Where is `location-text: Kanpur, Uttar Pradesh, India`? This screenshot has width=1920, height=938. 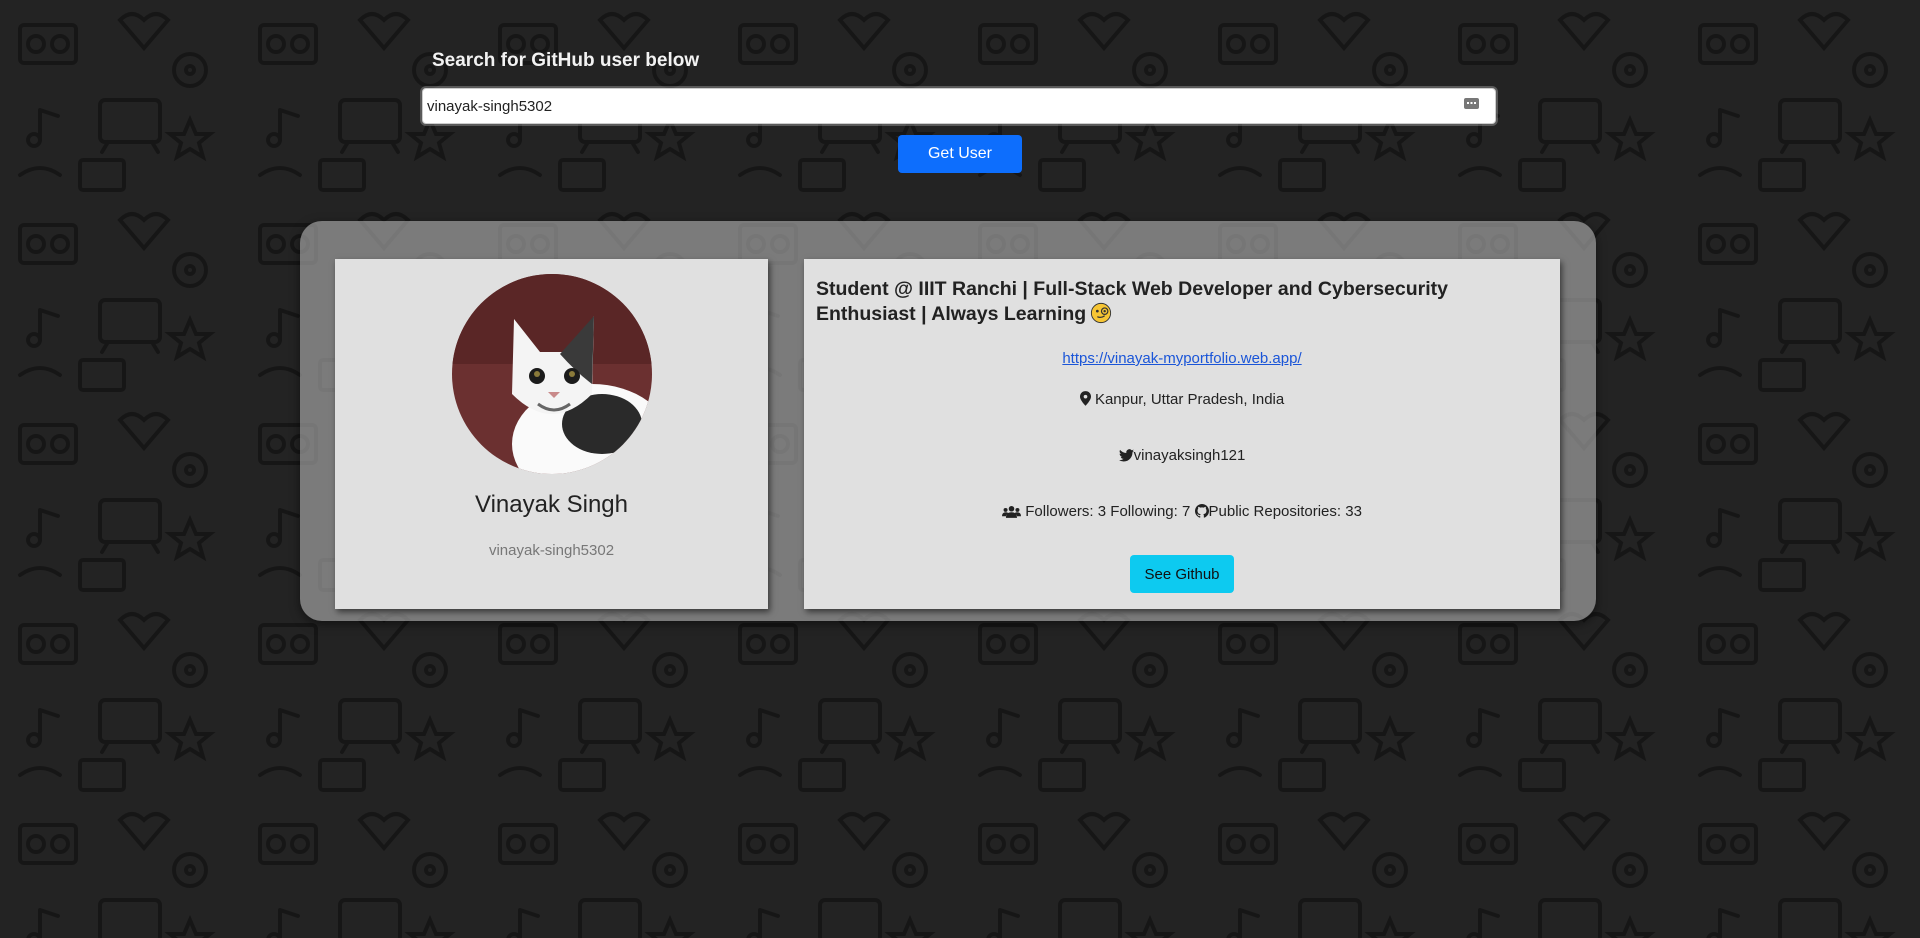
location-text: Kanpur, Uttar Pradesh, India is located at coordinates (1189, 399).